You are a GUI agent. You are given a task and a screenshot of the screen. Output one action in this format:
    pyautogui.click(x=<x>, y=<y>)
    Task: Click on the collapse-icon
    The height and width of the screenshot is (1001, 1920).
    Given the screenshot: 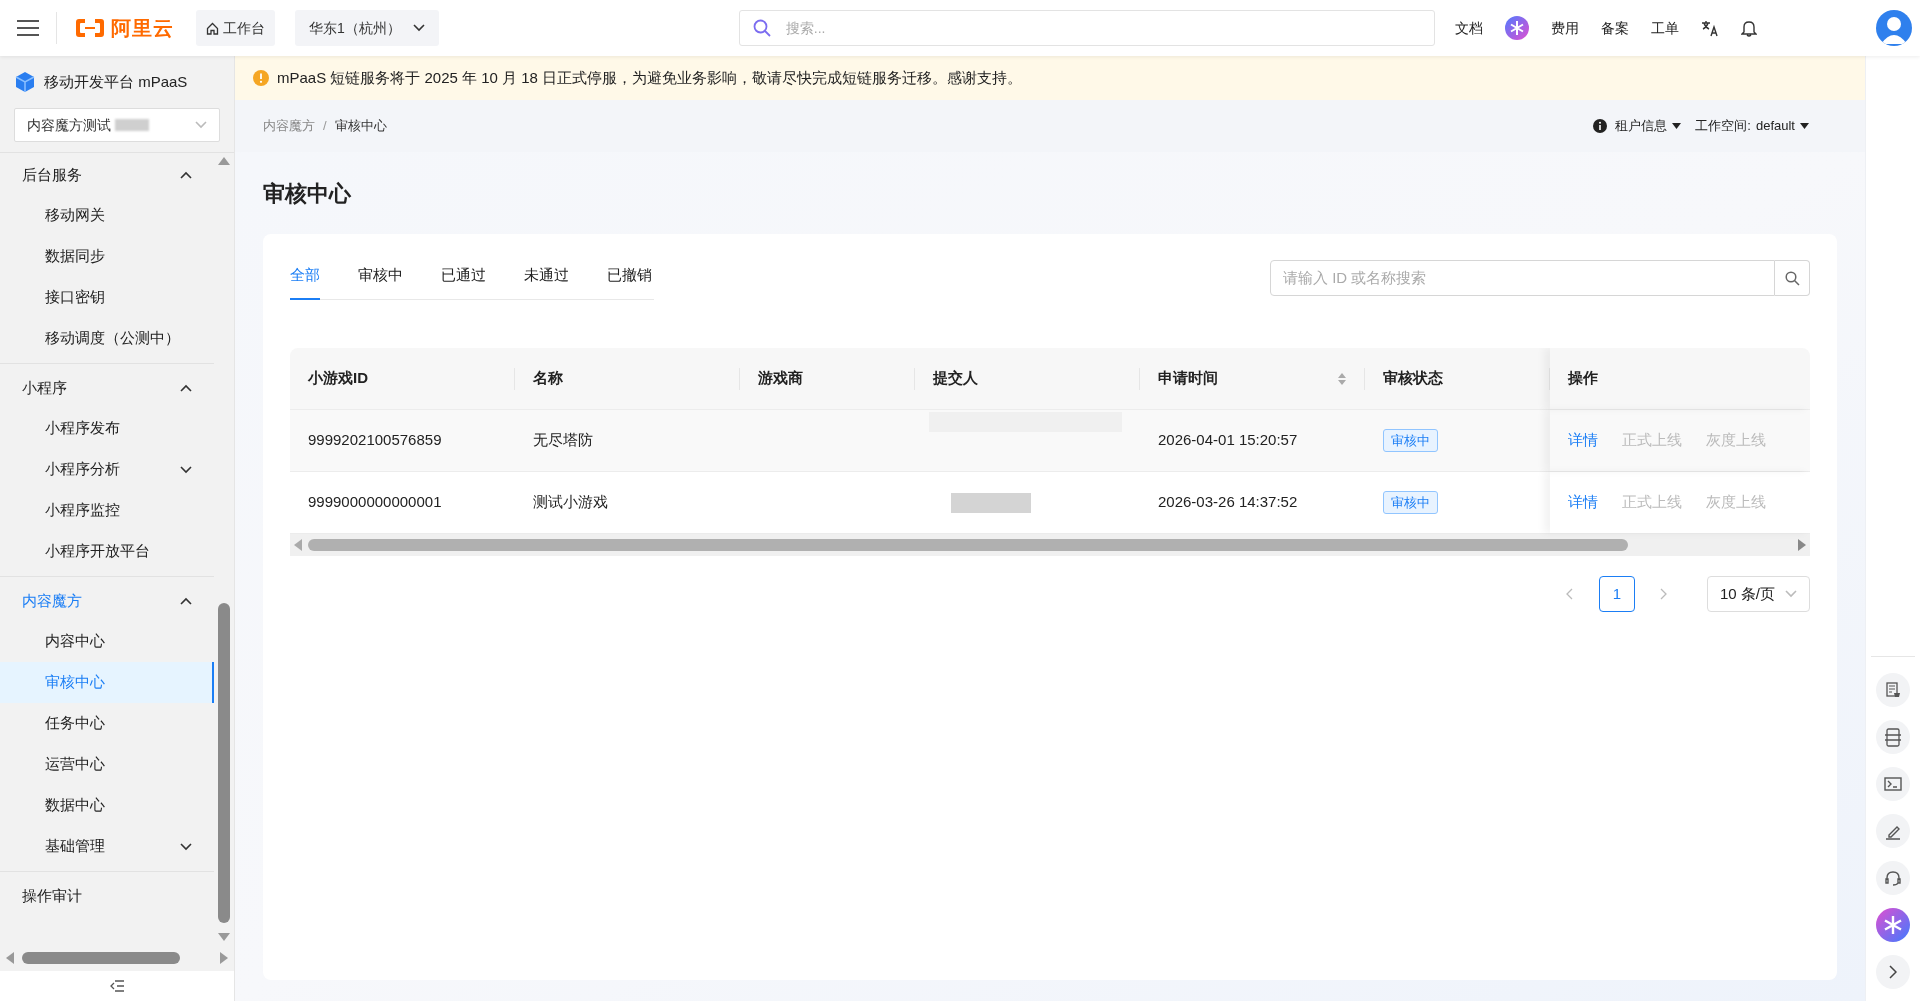 What is the action you would take?
    pyautogui.click(x=117, y=986)
    